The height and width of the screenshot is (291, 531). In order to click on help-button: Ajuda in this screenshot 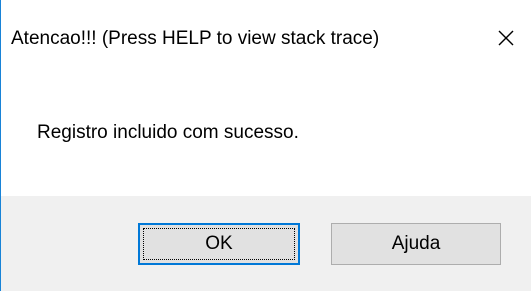, I will do `click(416, 244)`.